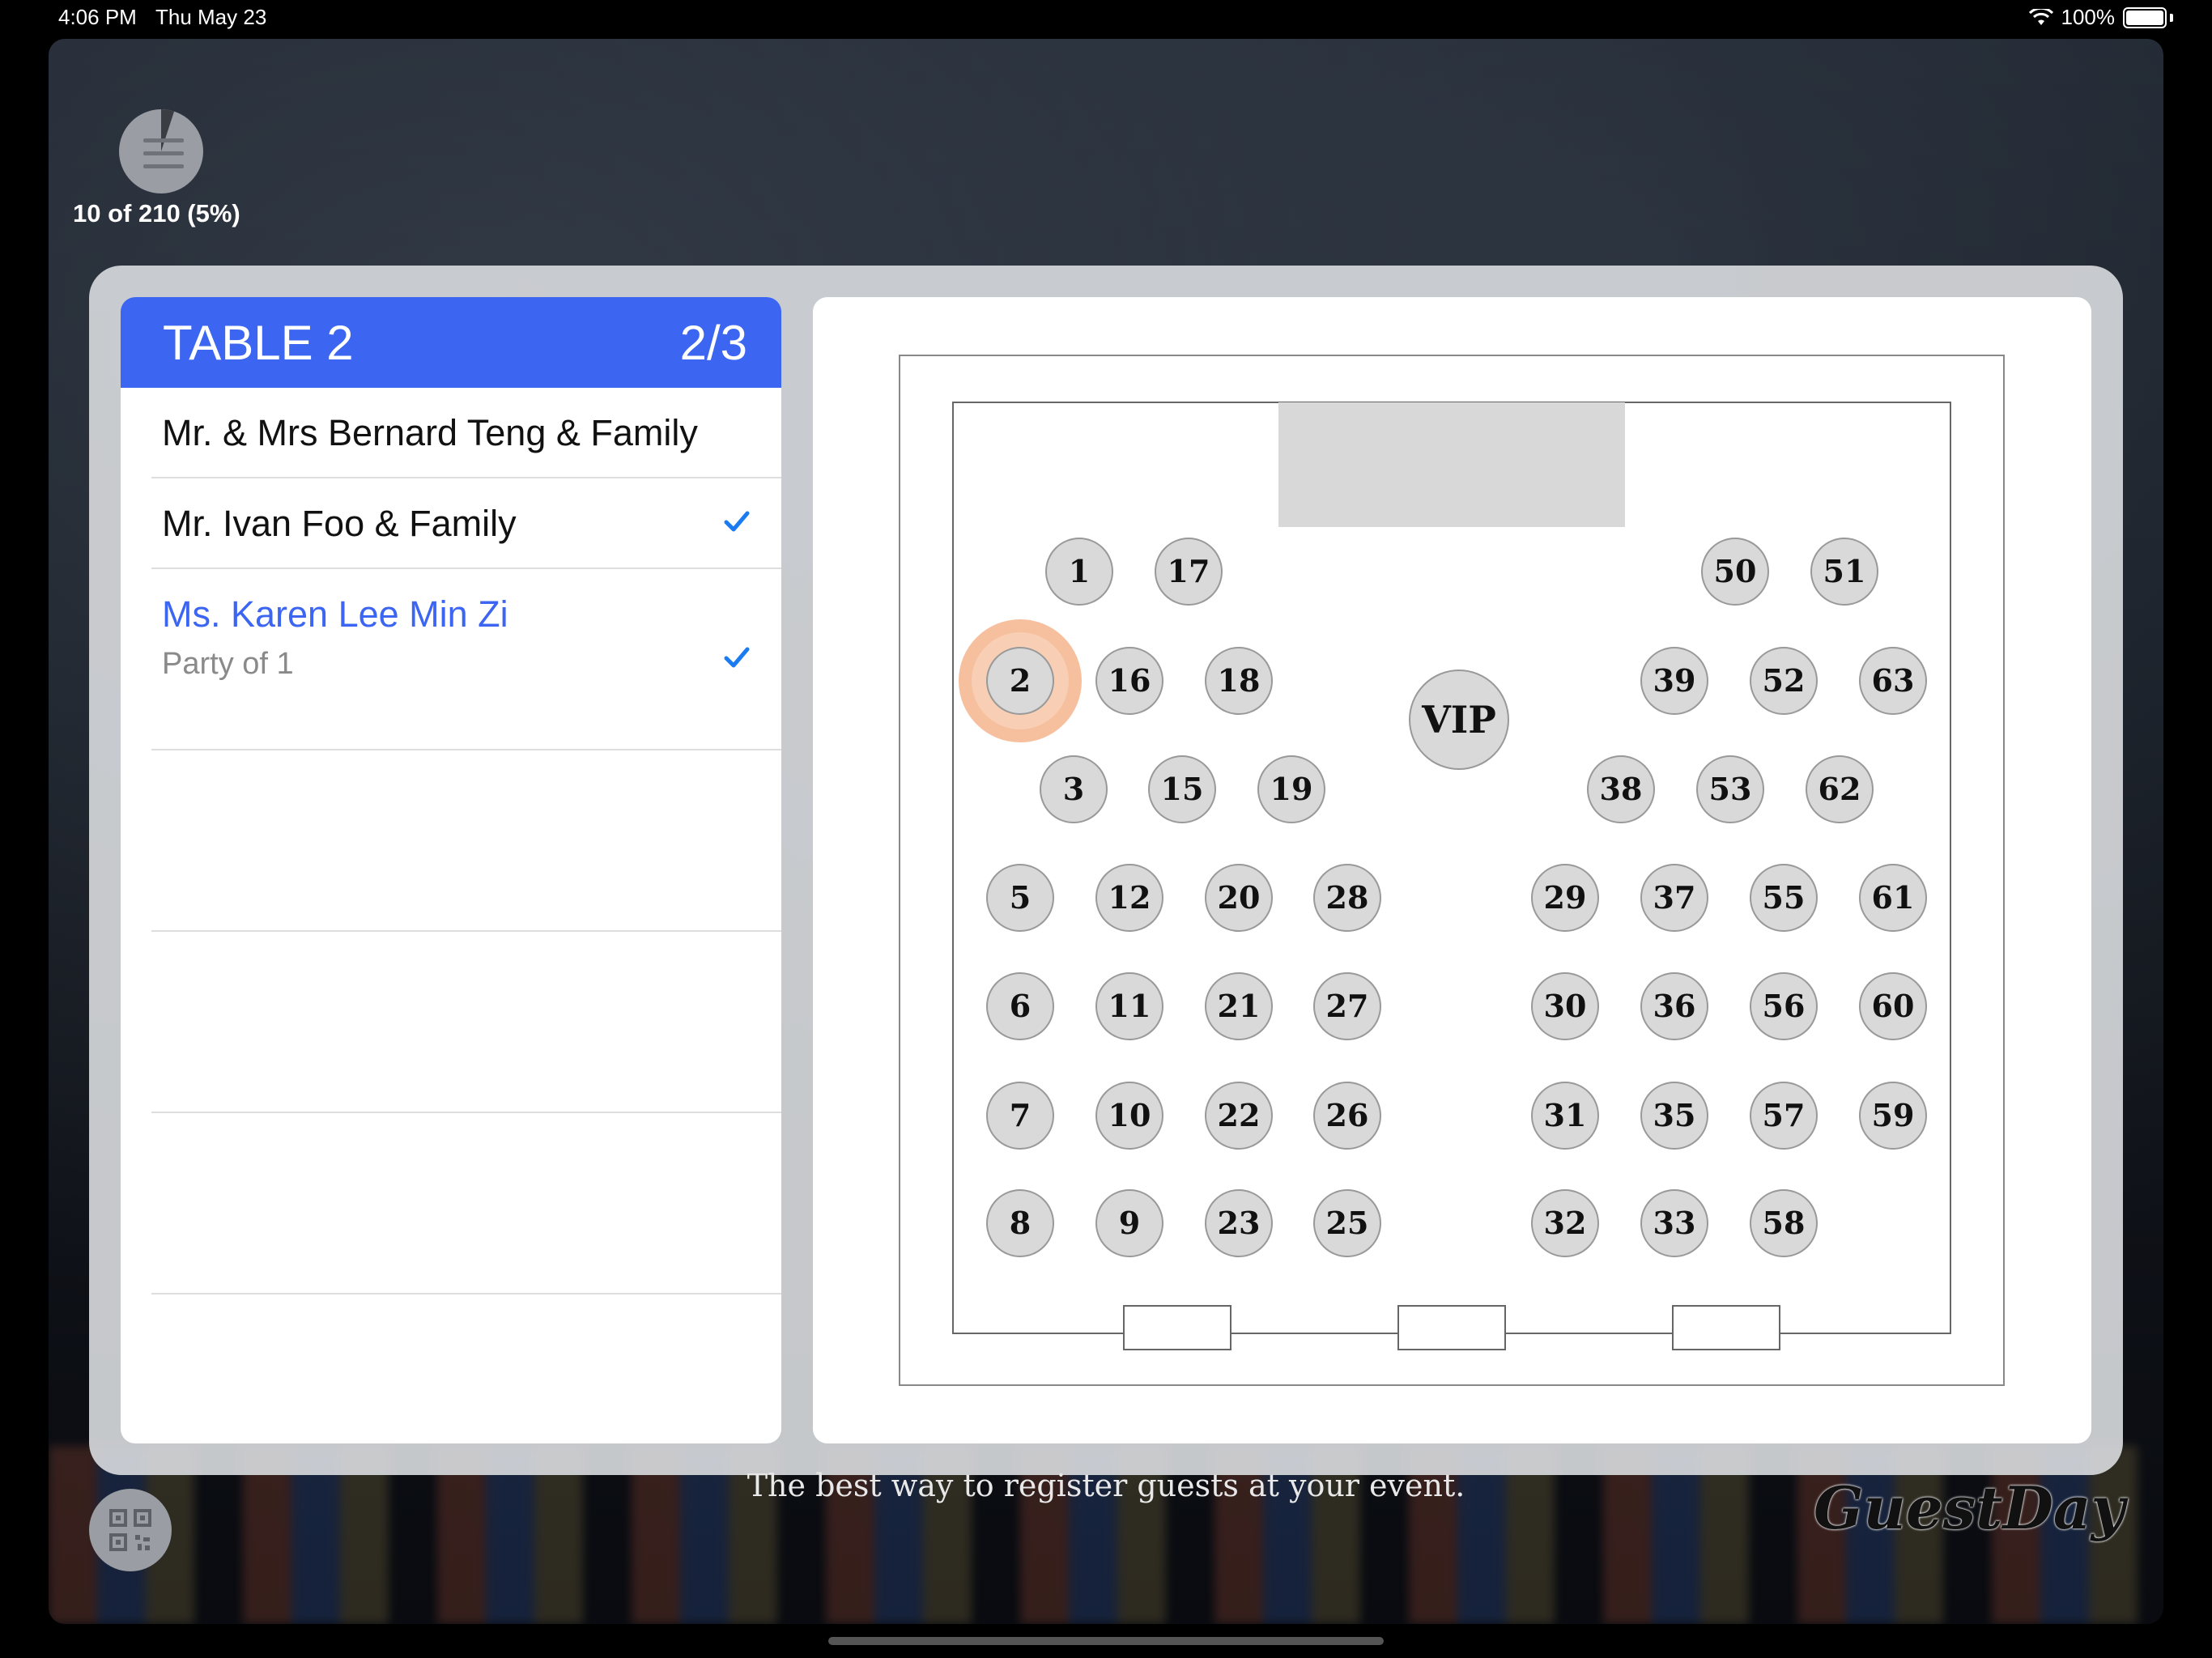  I want to click on table-8: 8, so click(1020, 1223).